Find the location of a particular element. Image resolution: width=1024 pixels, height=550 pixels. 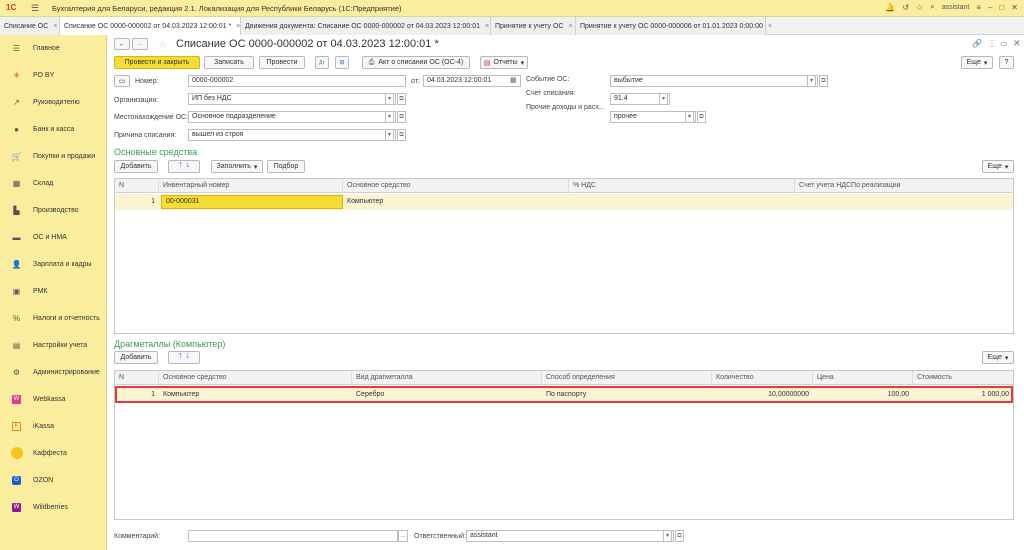

back-button: ← is located at coordinates (122, 44).